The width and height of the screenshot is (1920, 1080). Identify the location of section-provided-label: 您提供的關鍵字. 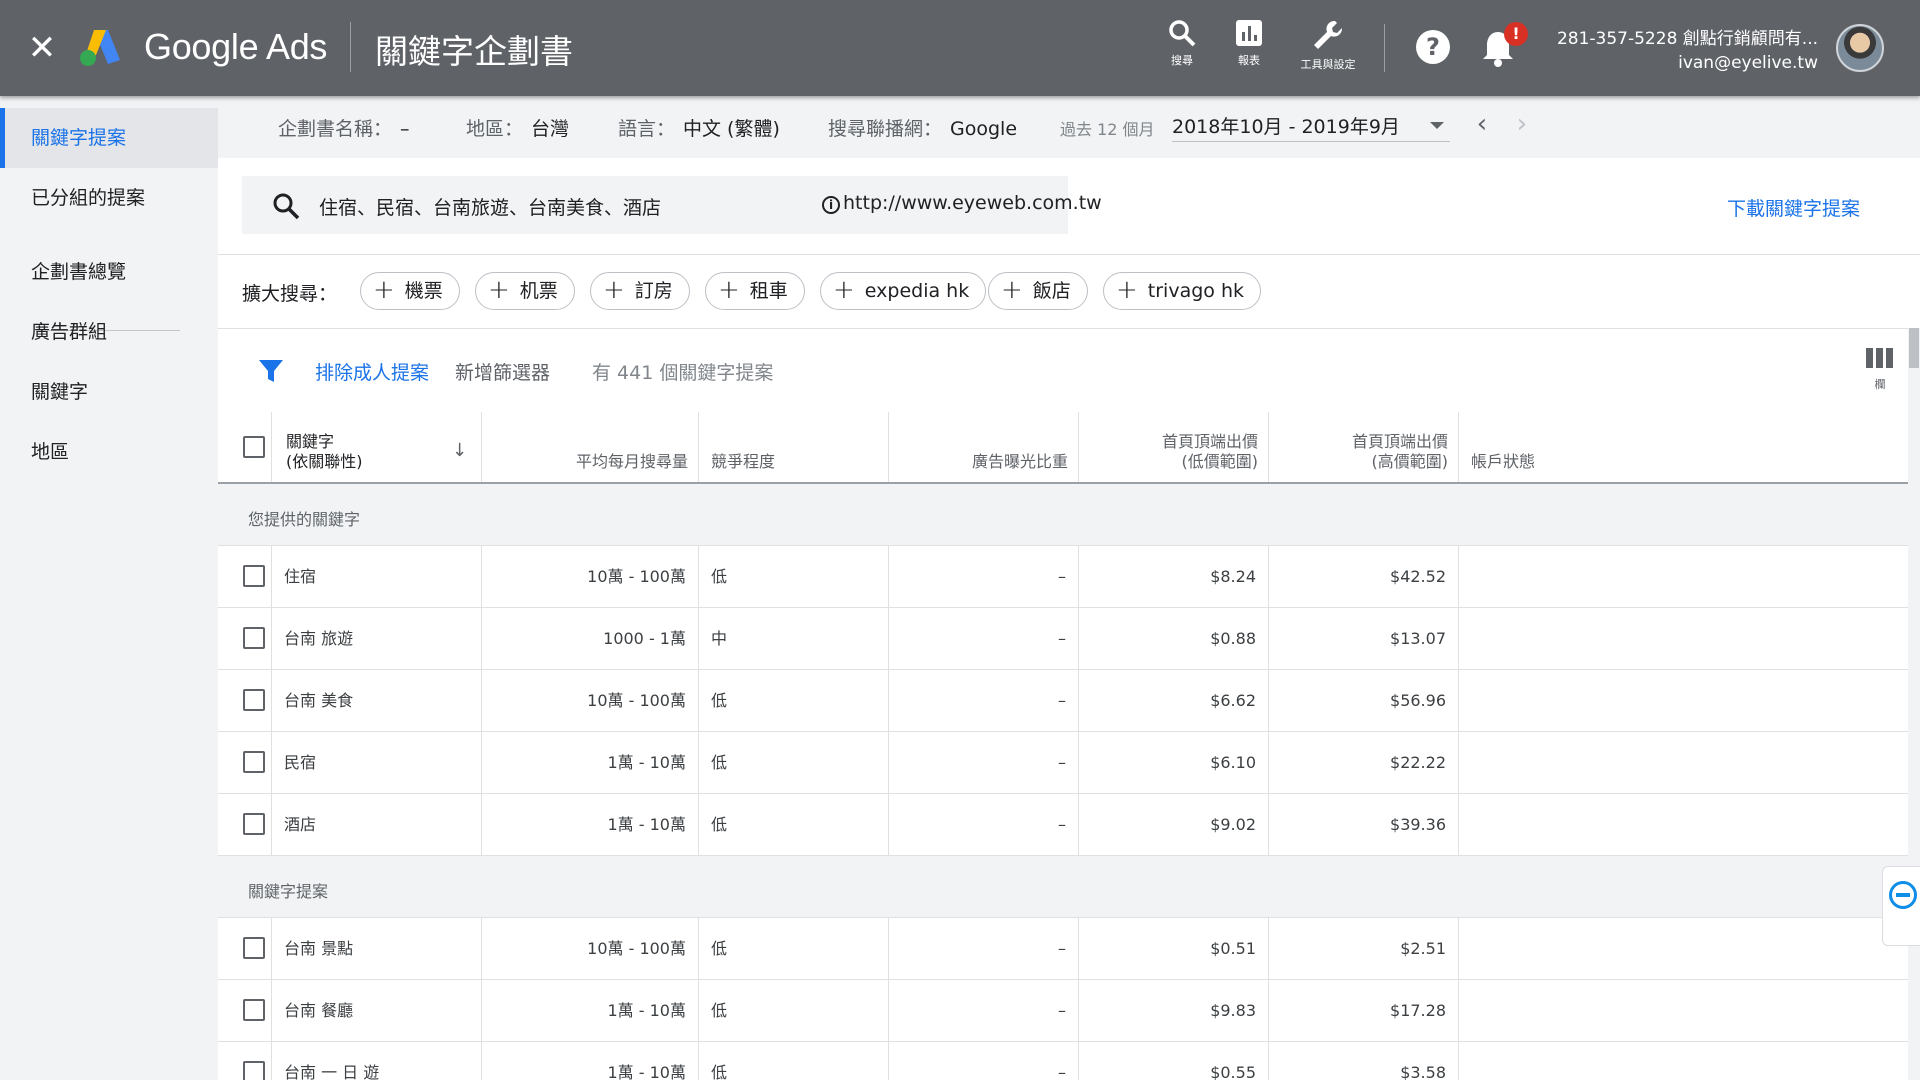
(304, 519).